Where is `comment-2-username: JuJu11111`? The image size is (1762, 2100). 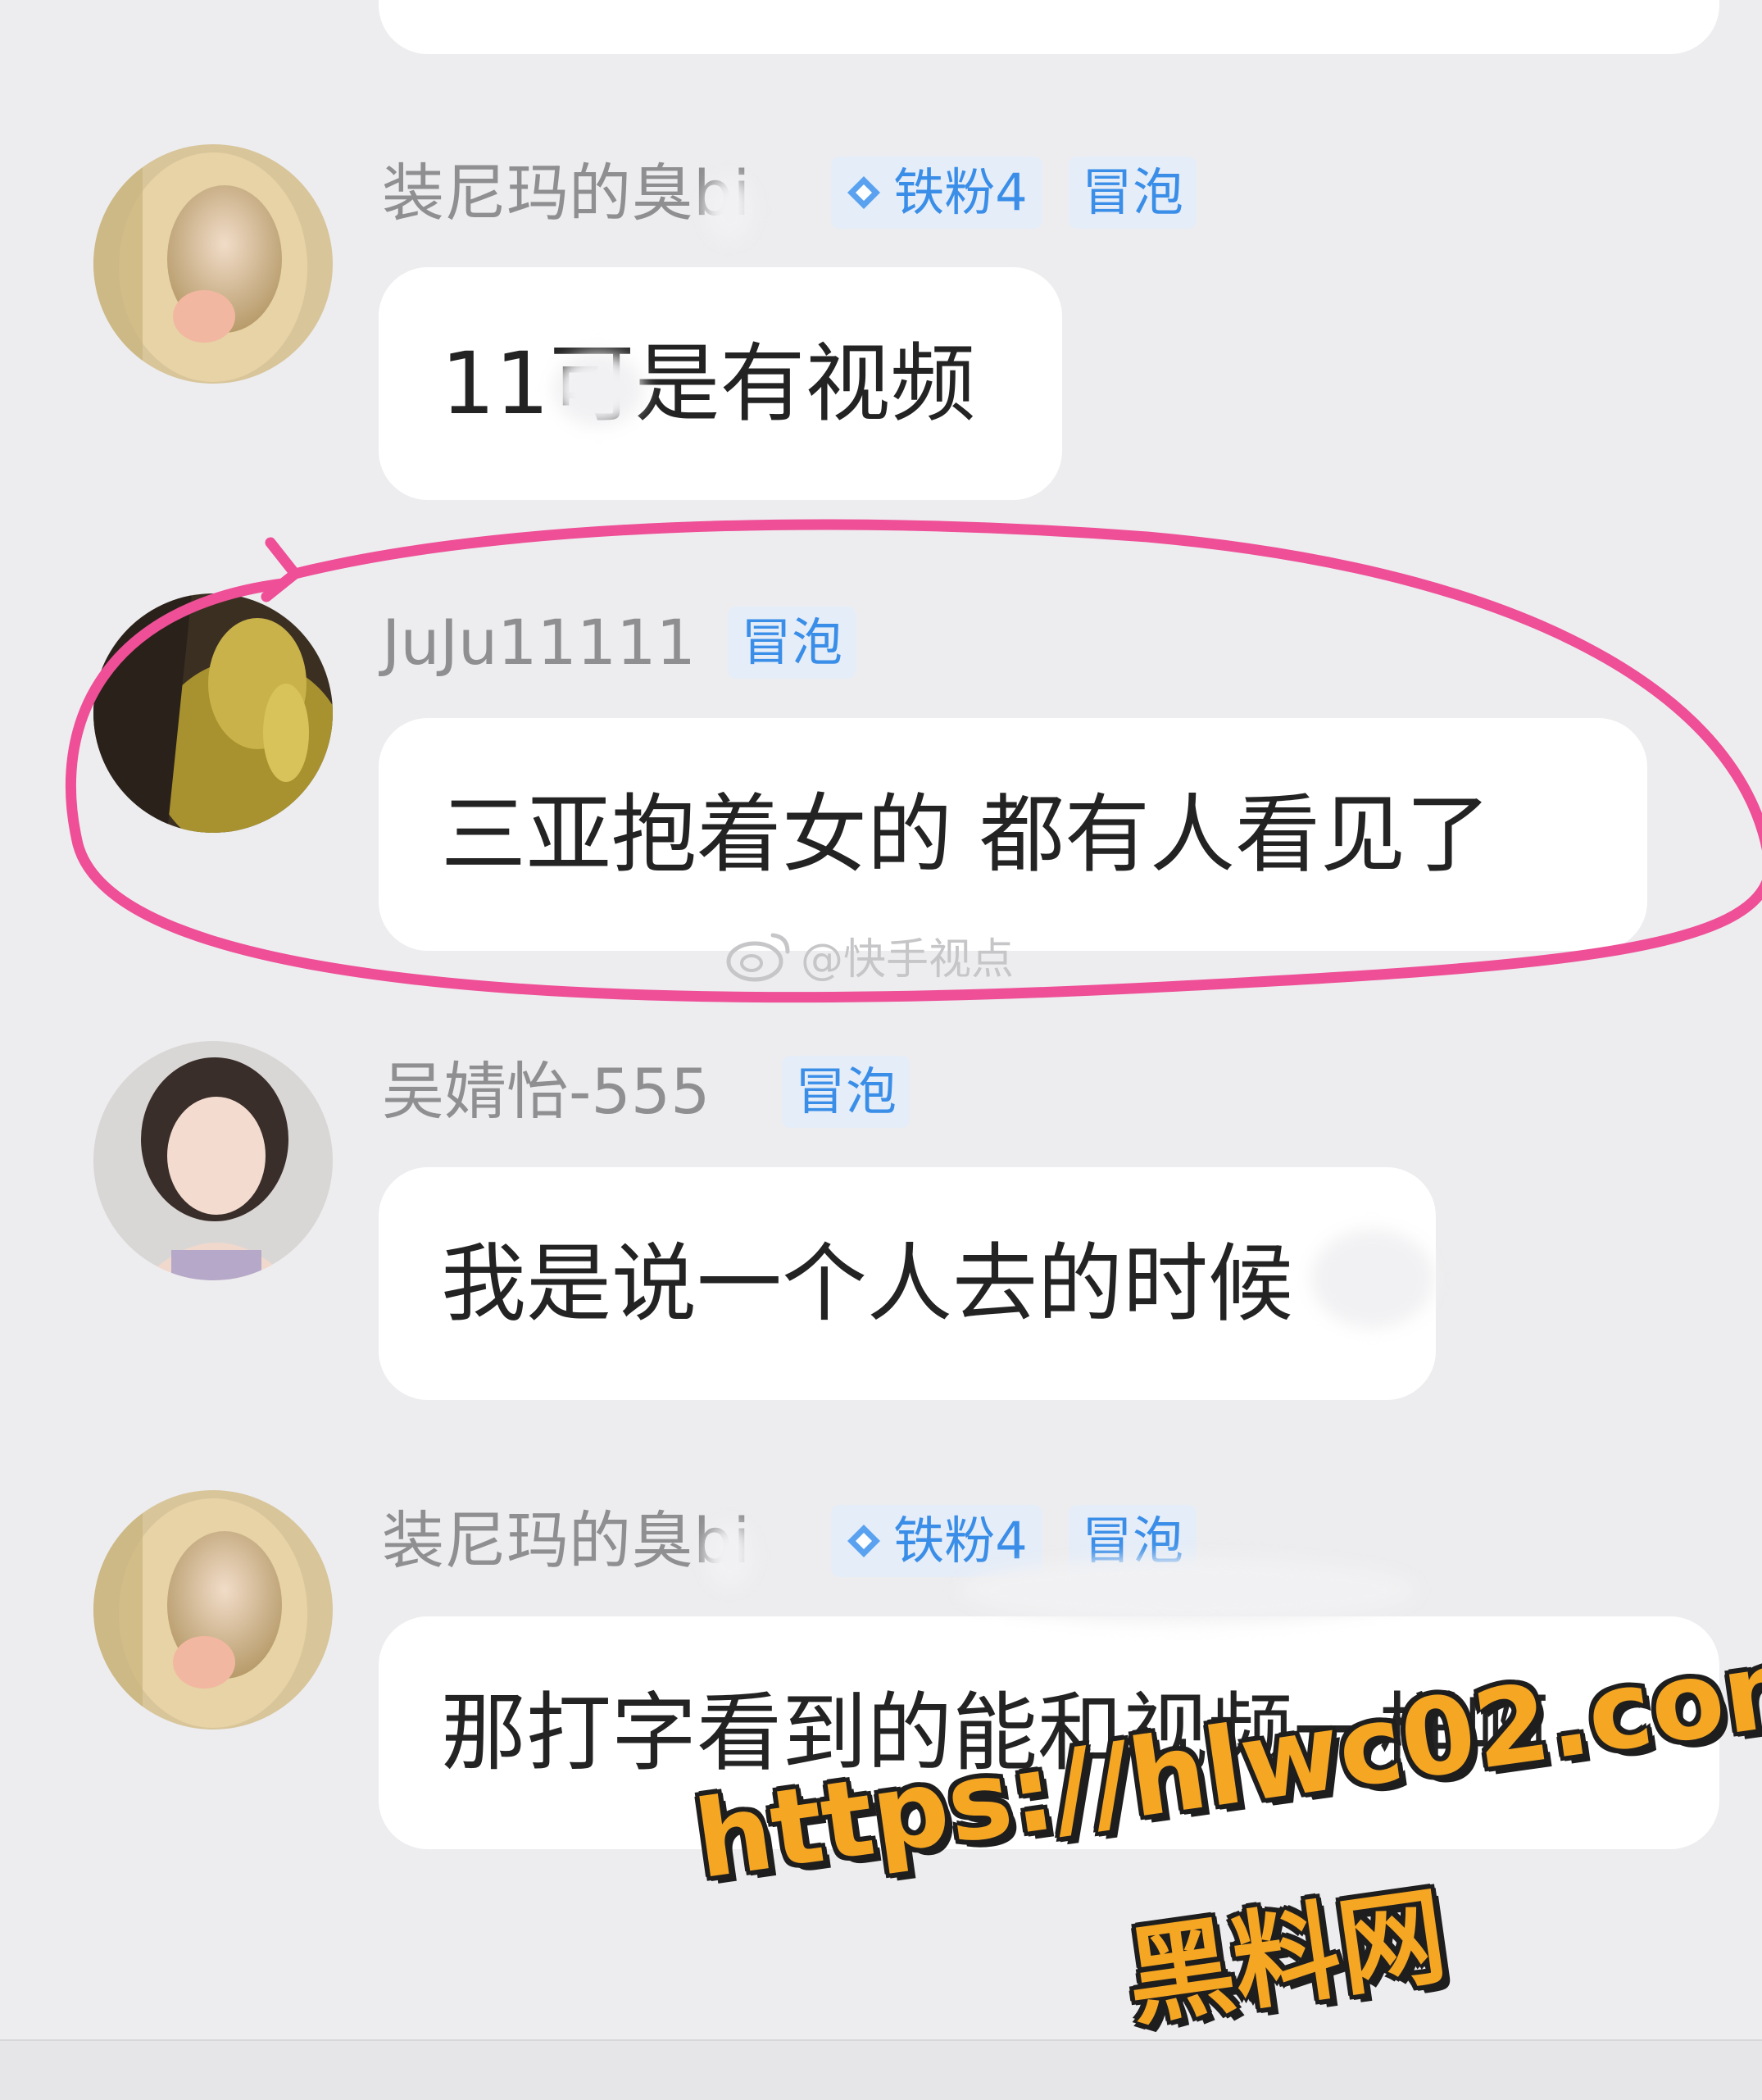
comment-2-username: JuJu11111 is located at coordinates (539, 642).